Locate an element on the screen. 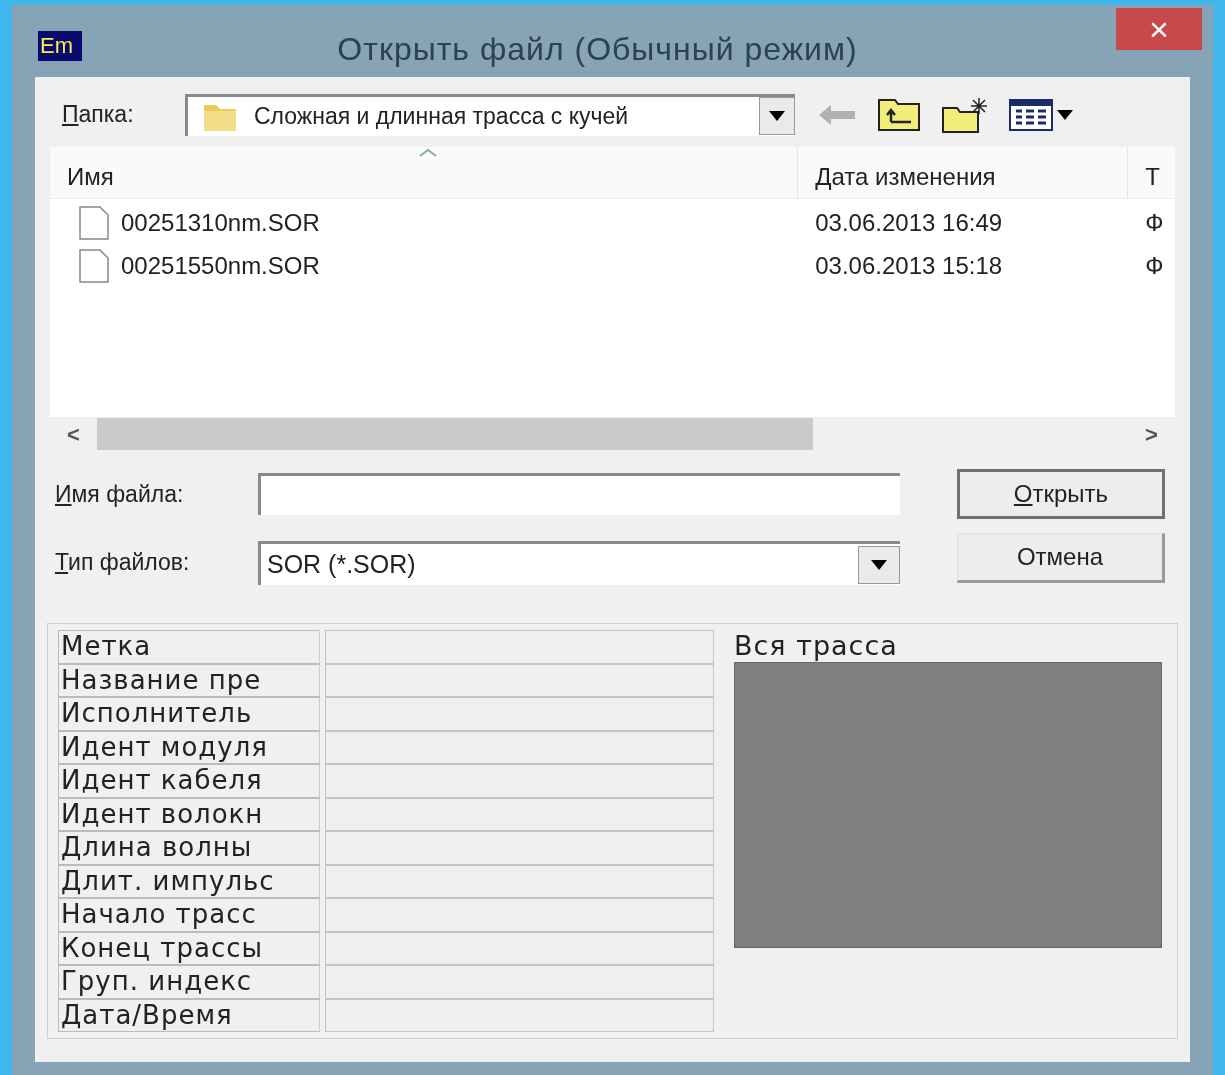 The image size is (1225, 1075). folder-name: Сложная и длинная трасса с кучей is located at coordinates (442, 116).